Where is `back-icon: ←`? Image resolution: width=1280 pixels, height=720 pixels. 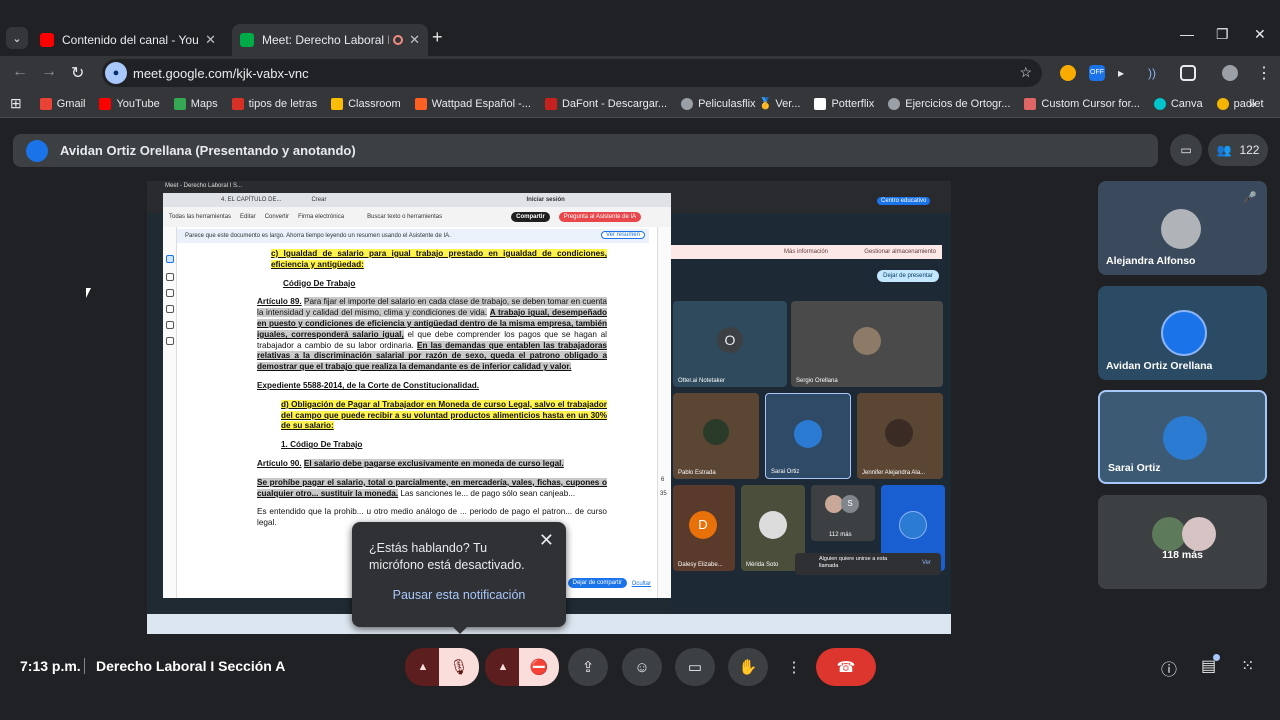
back-icon: ← is located at coordinates (20, 72).